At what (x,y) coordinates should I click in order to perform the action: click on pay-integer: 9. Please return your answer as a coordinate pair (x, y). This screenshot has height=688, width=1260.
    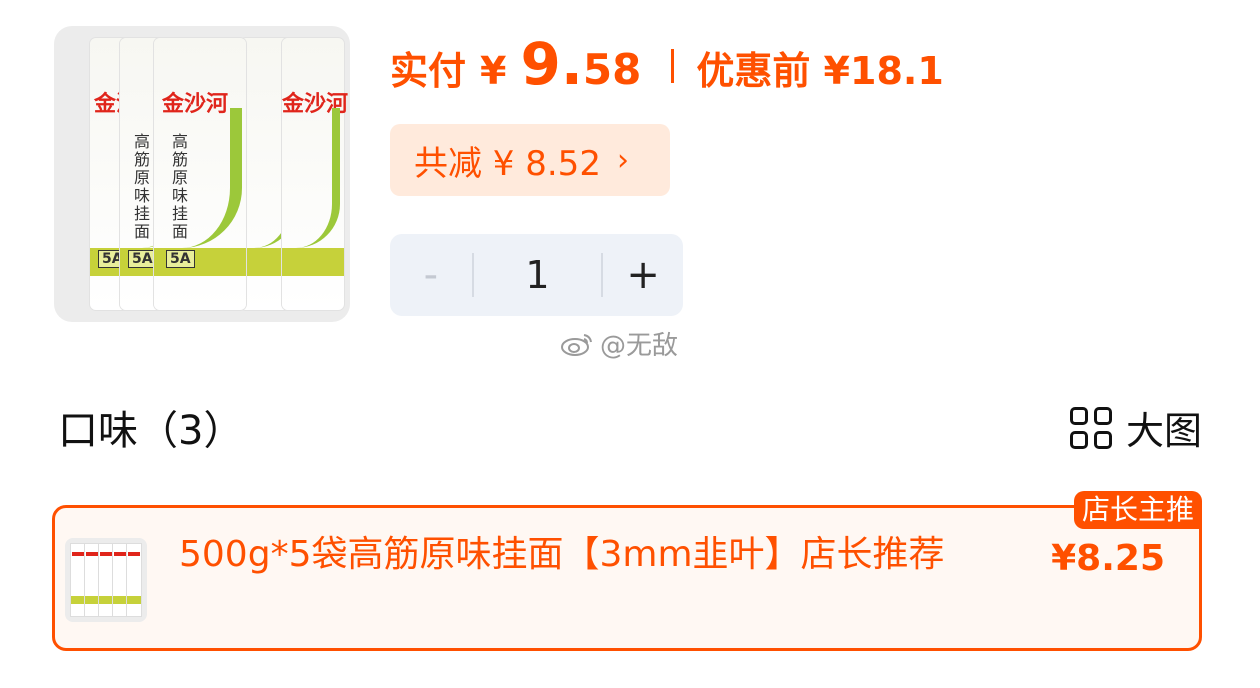
    Looking at the image, I should click on (540, 64).